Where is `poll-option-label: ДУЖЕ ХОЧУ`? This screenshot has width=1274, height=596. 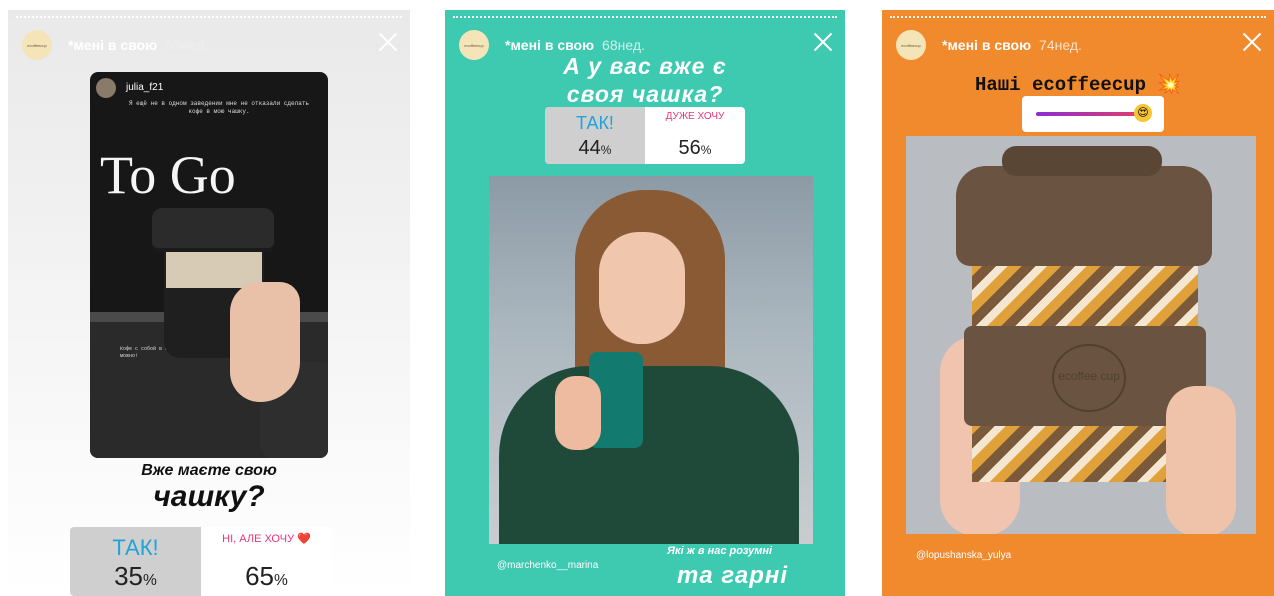
poll-option-label: ДУЖЕ ХОЧУ is located at coordinates (695, 116).